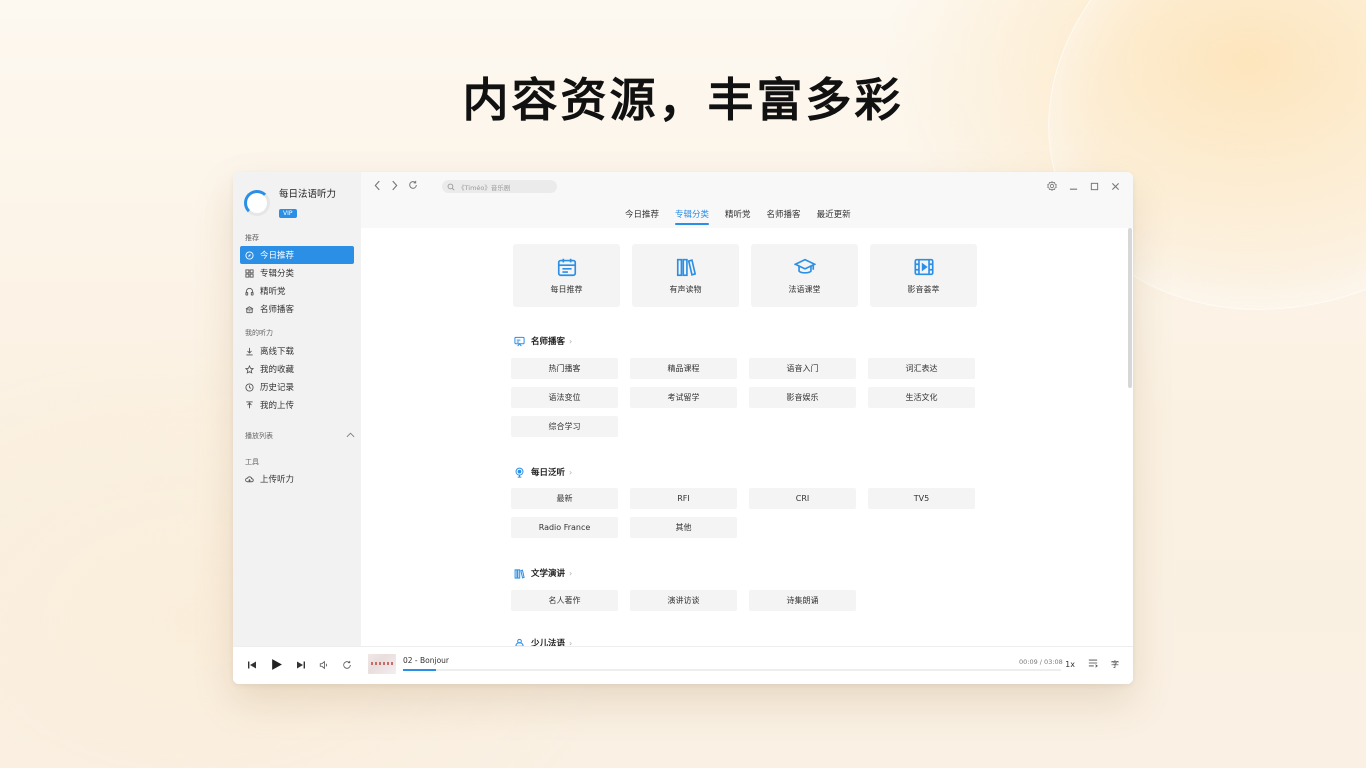  I want to click on chip: 热门播客, so click(564, 368).